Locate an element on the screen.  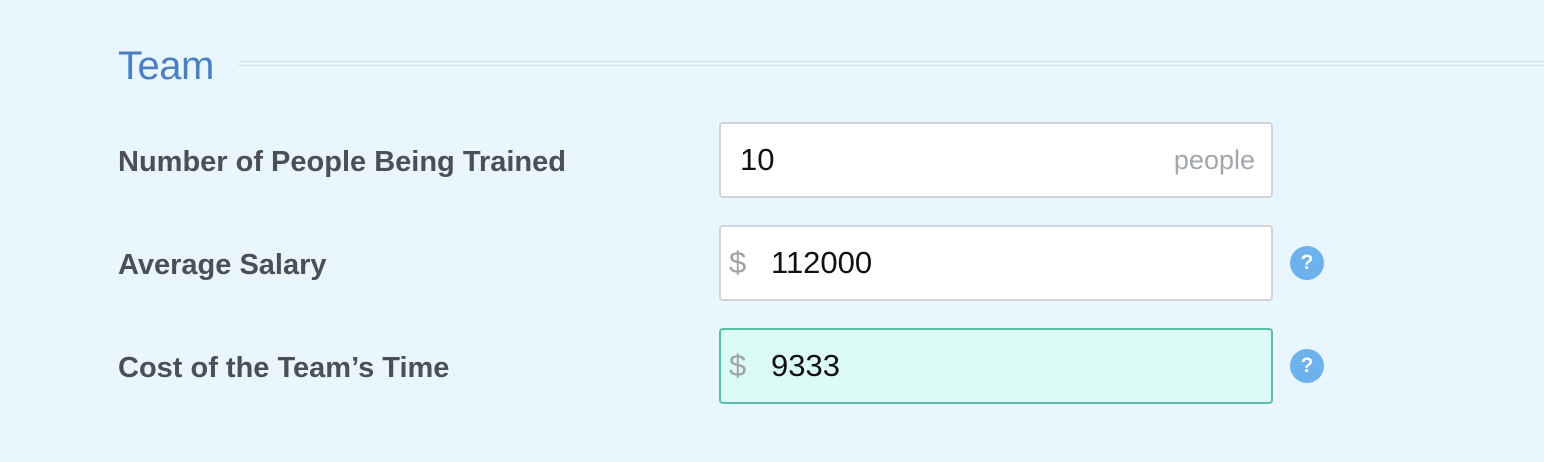
team-time-cost-label: Cost of the Team’s Time is located at coordinates (284, 368).